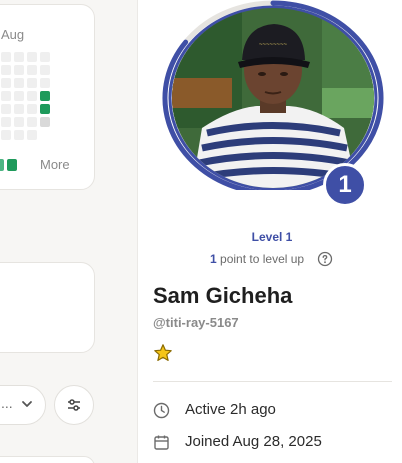  Describe the element at coordinates (161, 442) in the screenshot. I see `calendar-icon` at that location.